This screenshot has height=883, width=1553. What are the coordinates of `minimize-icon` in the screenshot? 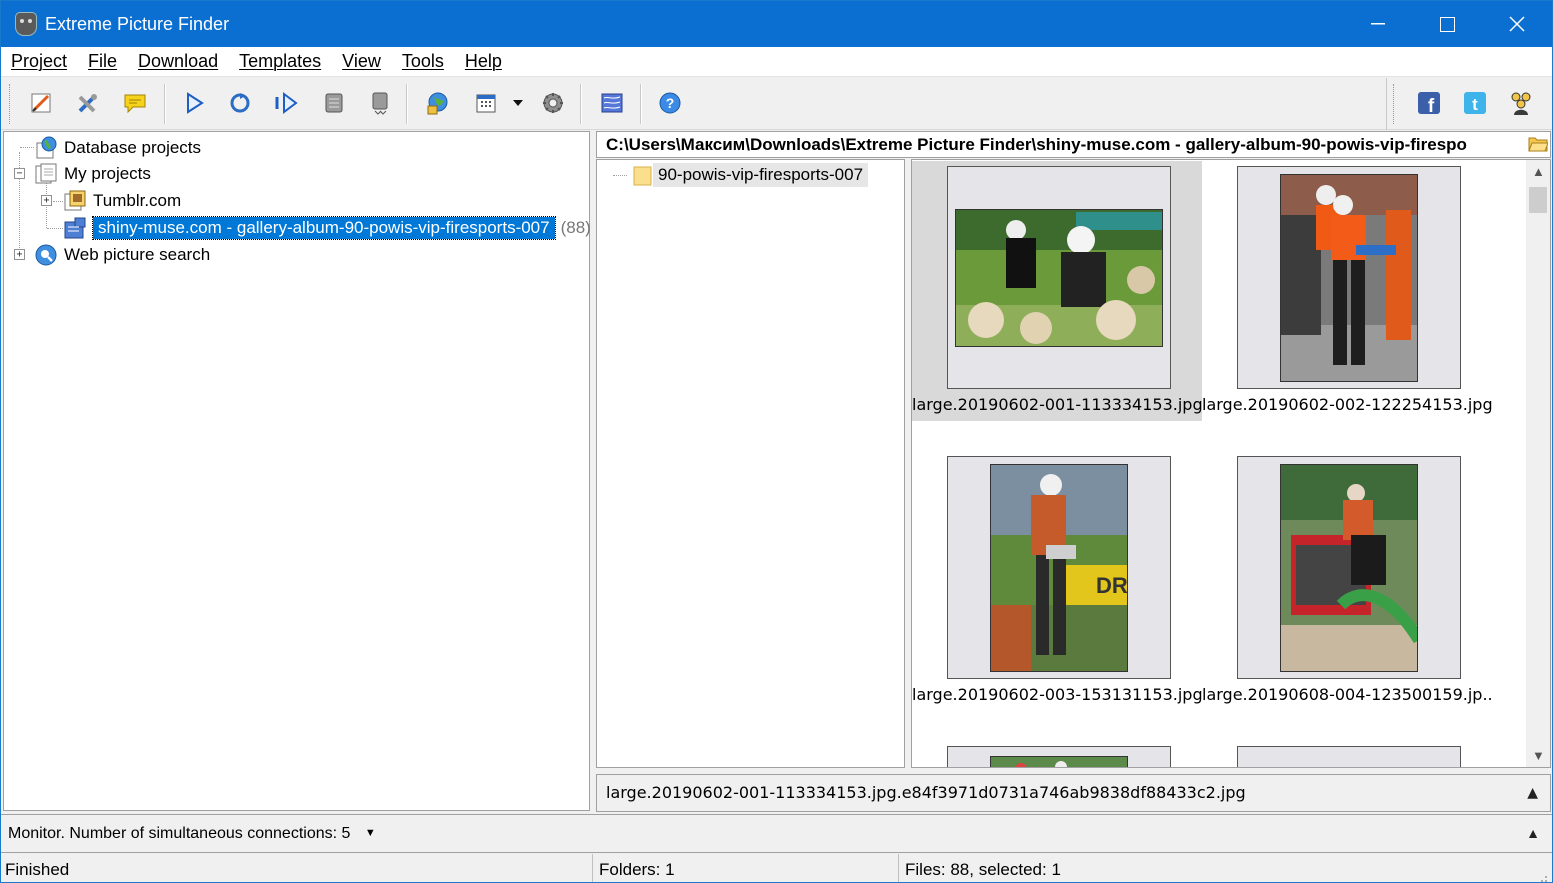 It's located at (1378, 24).